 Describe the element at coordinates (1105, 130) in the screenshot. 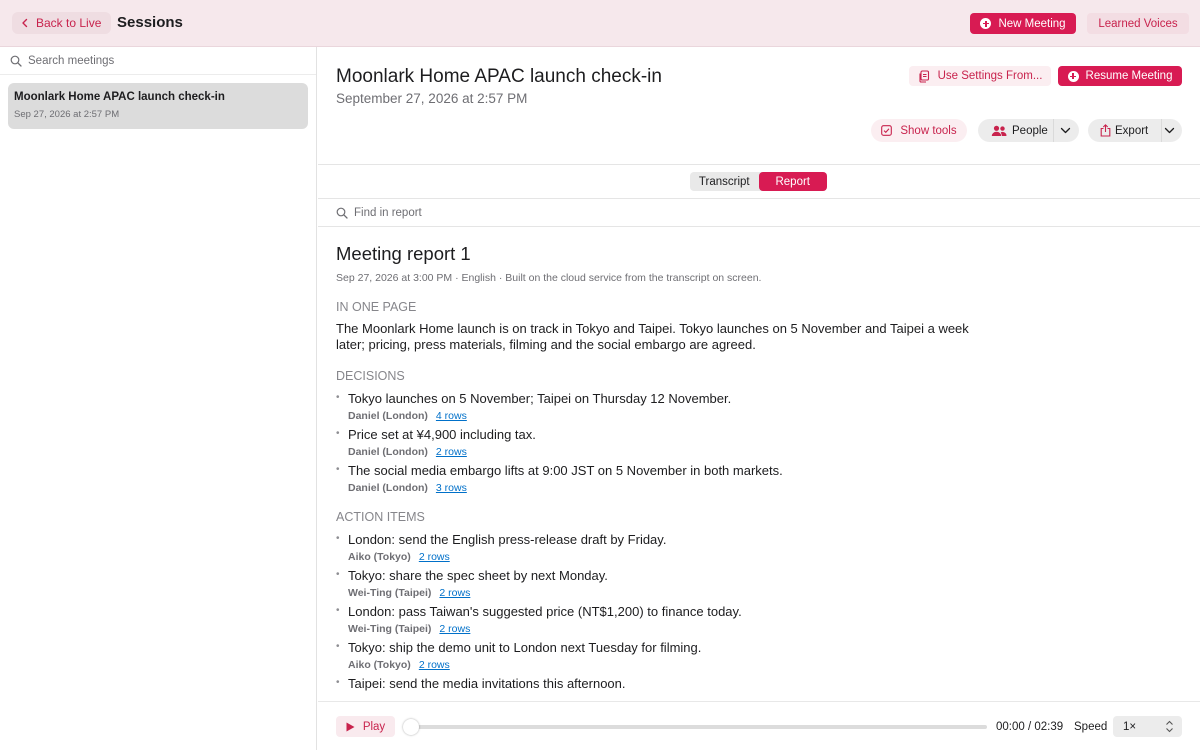

I see `share-icon` at that location.